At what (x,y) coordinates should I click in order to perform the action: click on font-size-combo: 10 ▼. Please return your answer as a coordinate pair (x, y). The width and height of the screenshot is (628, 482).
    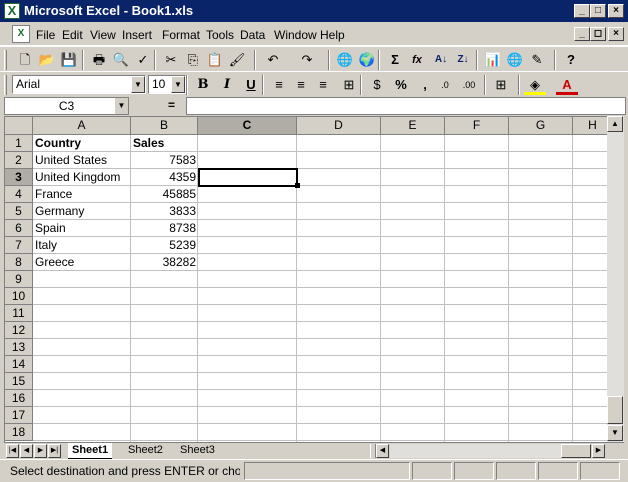
    Looking at the image, I should click on (167, 84).